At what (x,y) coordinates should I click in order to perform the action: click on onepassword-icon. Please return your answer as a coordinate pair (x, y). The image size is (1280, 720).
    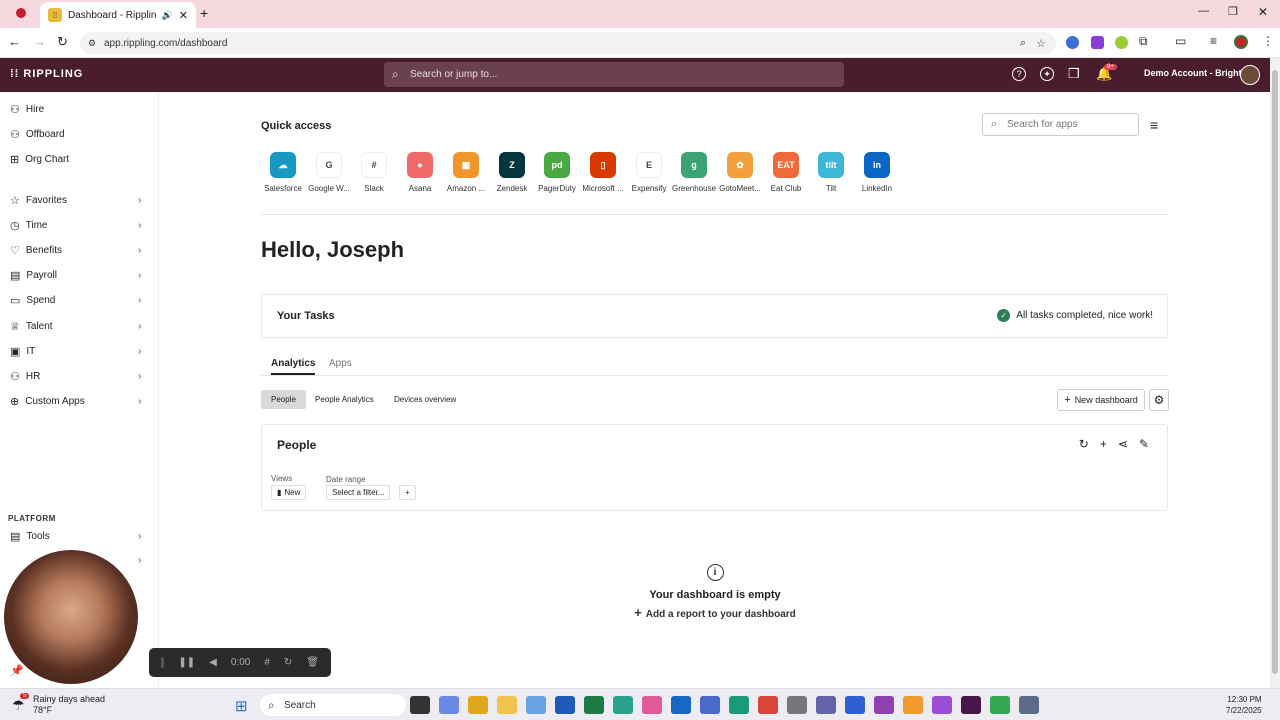
    Looking at the image, I should click on (855, 705).